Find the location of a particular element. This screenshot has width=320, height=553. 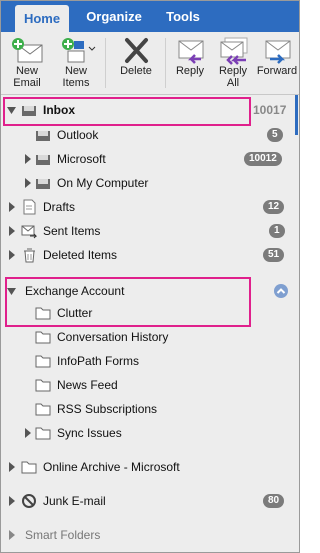

sent-icon is located at coordinates (29, 232).